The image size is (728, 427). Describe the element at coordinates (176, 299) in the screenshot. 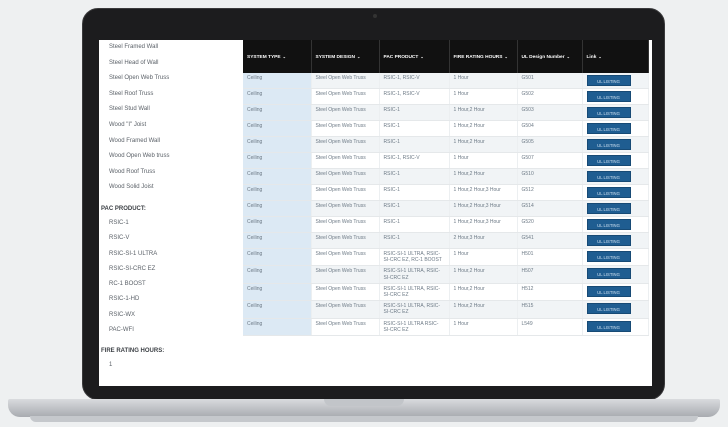

I see `pac-filter-item: RSIC-1-HD` at that location.